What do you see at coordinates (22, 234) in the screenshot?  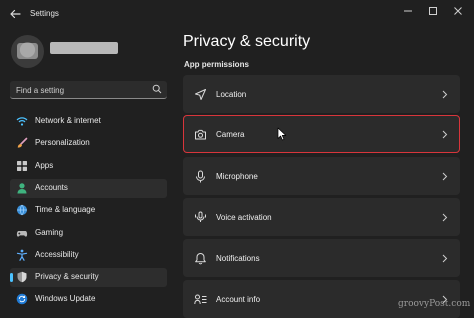 I see `gamepad-icon` at bounding box center [22, 234].